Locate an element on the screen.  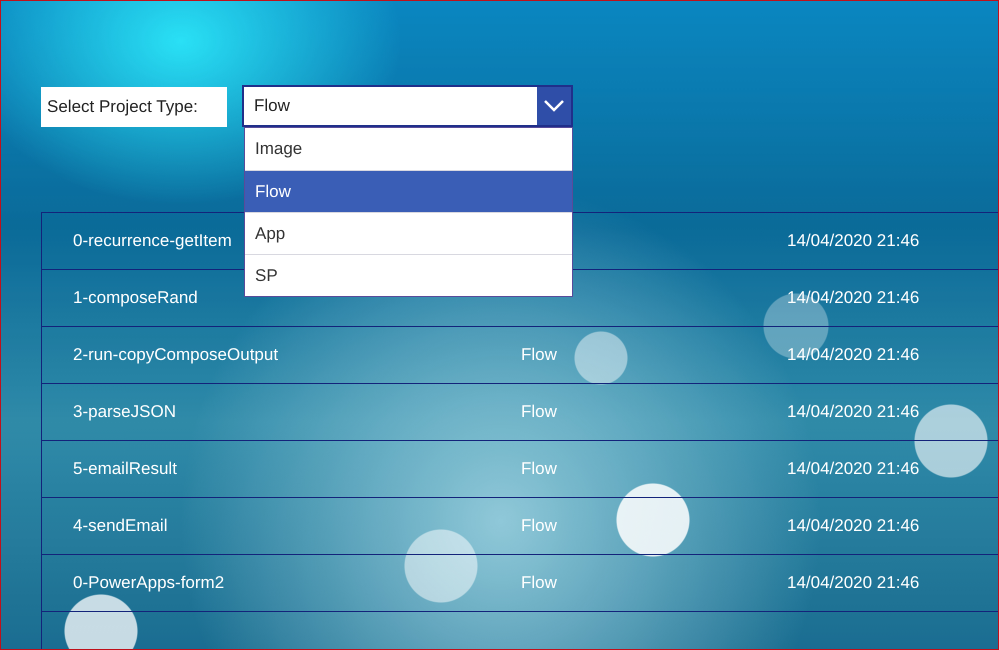
name-cell: 1-composeRand is located at coordinates (135, 298).